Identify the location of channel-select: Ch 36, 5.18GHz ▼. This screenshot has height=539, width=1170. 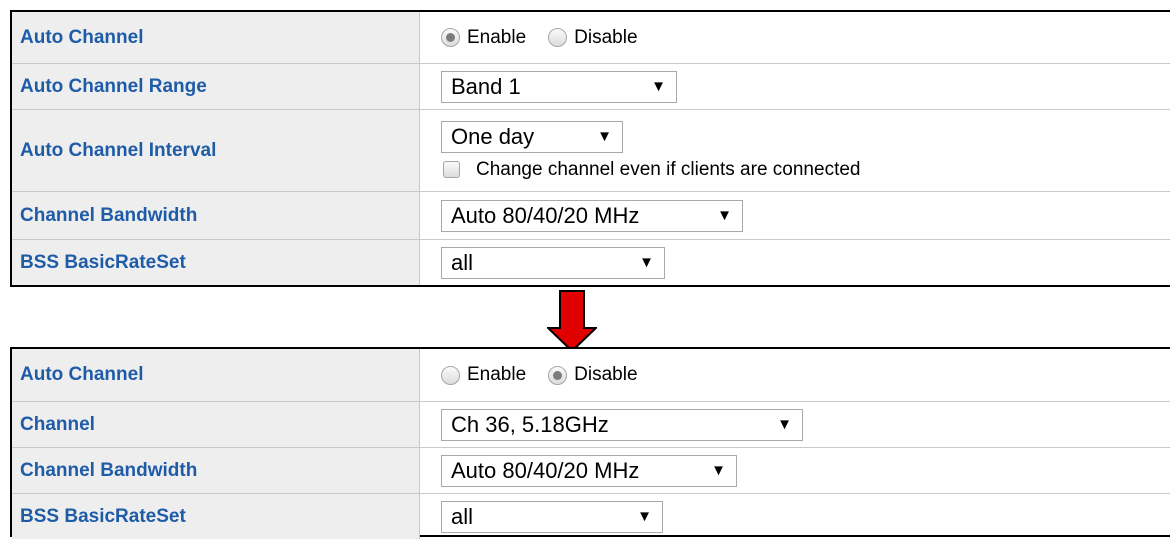
(622, 424).